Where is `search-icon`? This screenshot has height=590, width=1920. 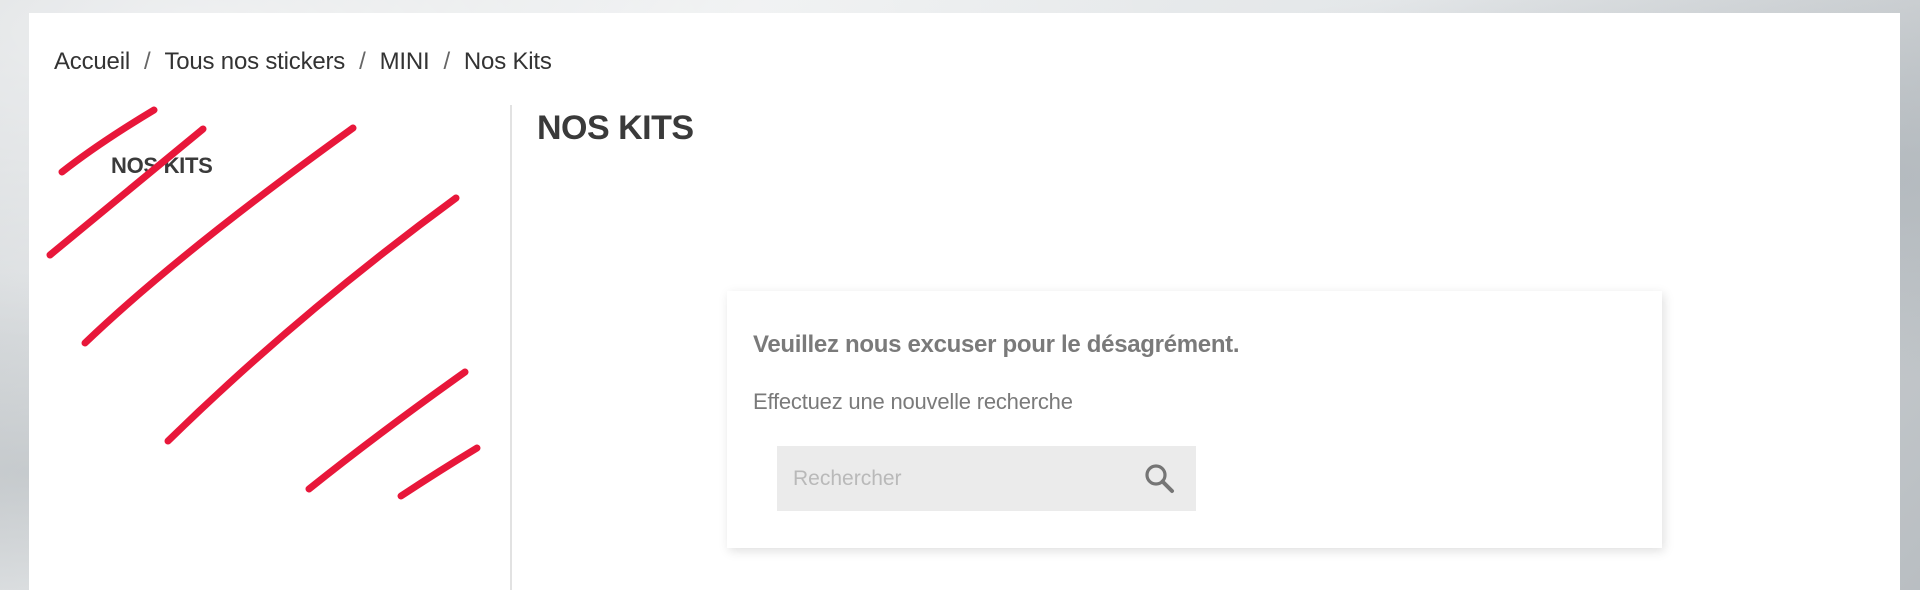 search-icon is located at coordinates (1159, 478).